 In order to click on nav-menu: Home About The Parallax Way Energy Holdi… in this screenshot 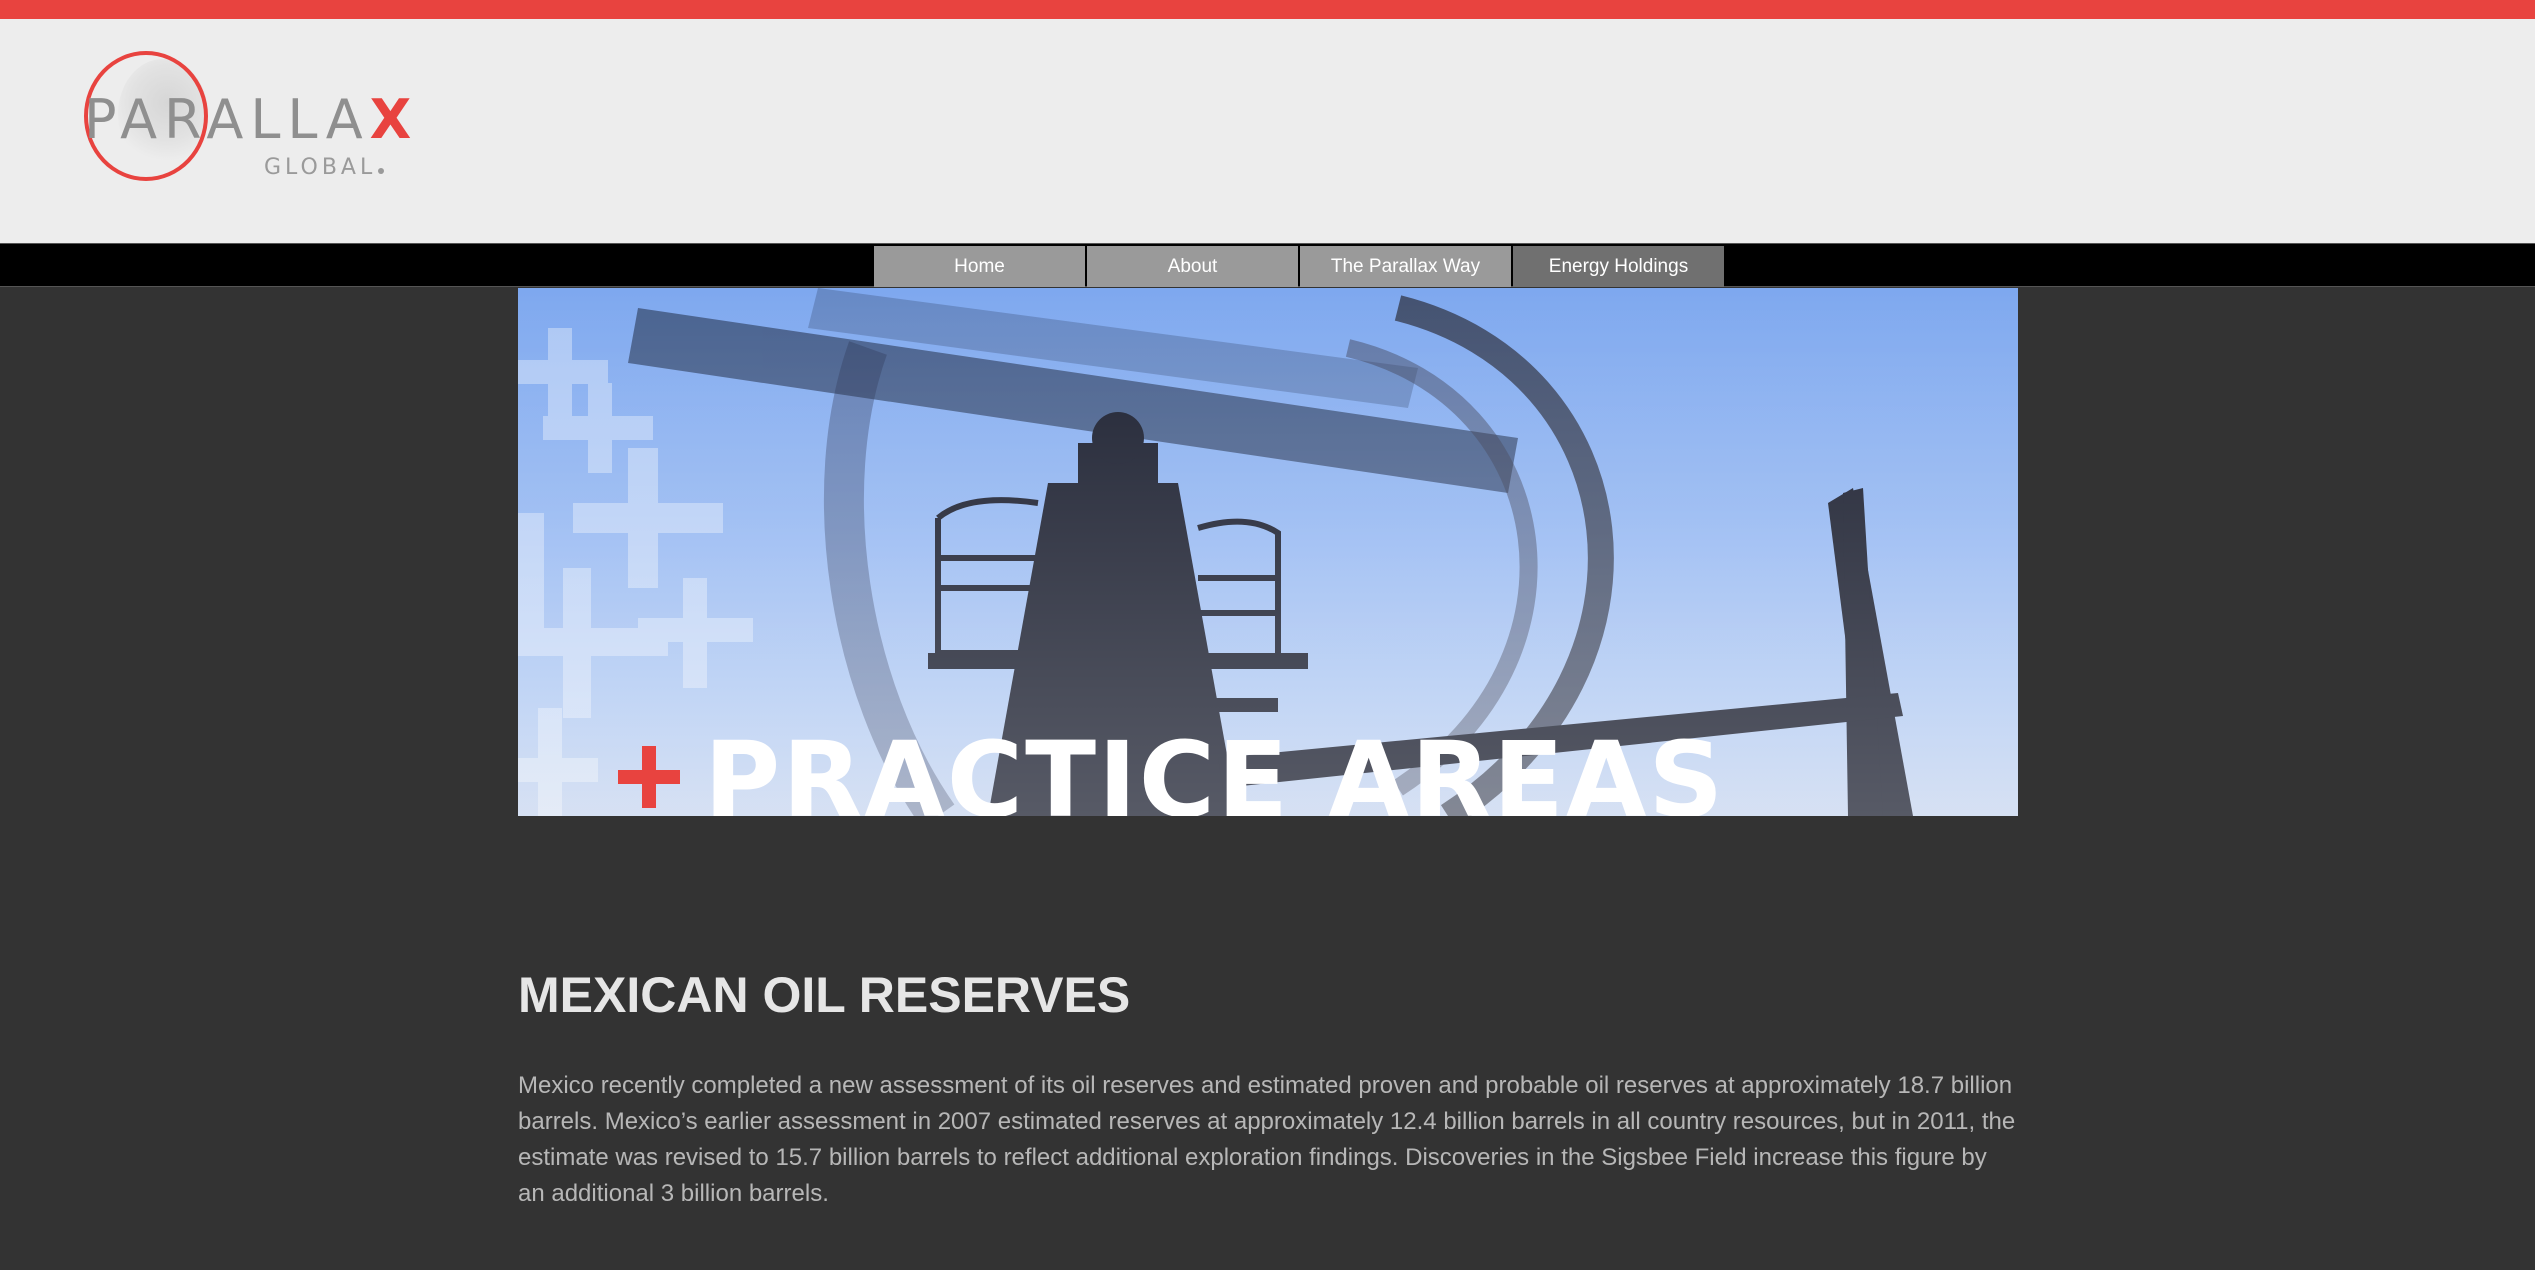, I will do `click(1300, 266)`.